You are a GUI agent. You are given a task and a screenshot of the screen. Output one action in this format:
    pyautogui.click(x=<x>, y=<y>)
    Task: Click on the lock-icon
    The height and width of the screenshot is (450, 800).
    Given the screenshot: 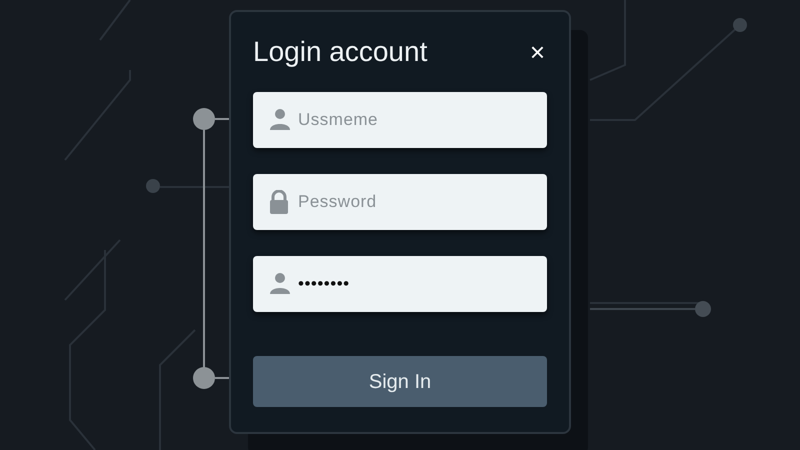 What is the action you would take?
    pyautogui.click(x=279, y=202)
    